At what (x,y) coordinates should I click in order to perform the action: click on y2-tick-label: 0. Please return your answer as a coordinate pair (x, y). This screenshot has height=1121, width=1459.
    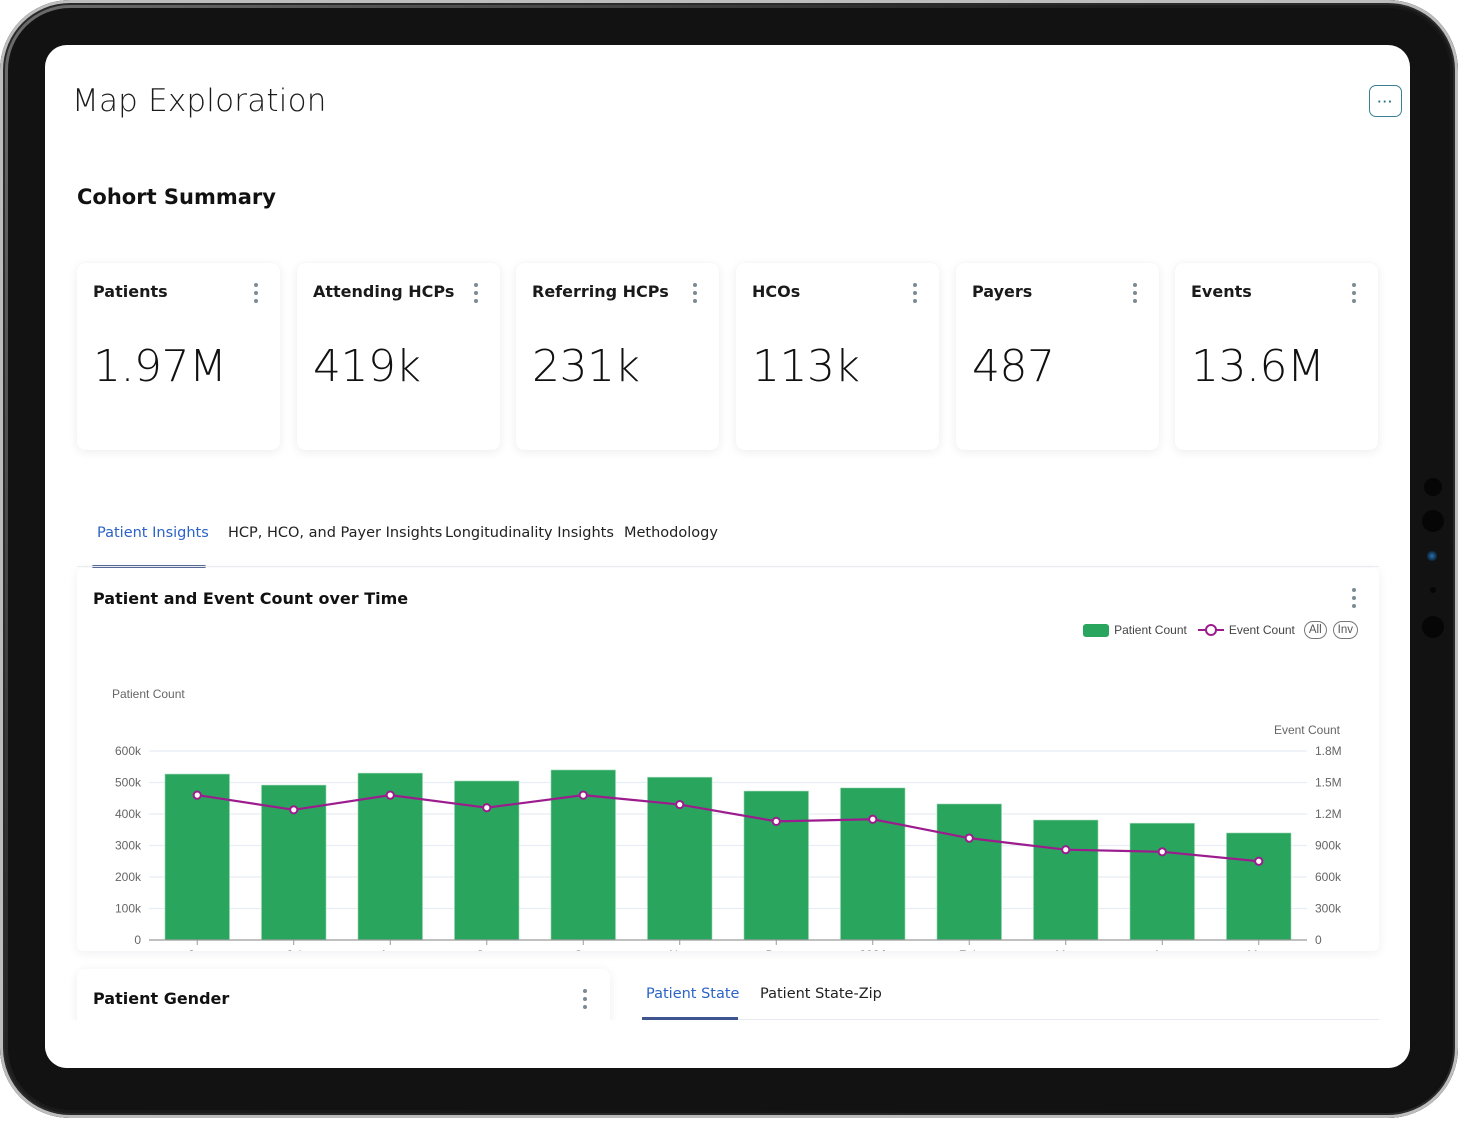
    Looking at the image, I should click on (1318, 940).